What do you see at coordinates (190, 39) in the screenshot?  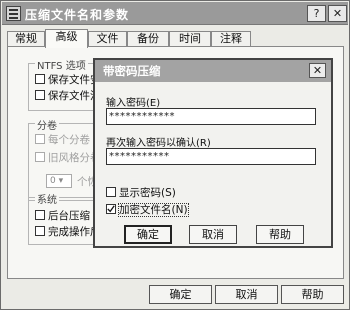 I see `tab-time: 时间` at bounding box center [190, 39].